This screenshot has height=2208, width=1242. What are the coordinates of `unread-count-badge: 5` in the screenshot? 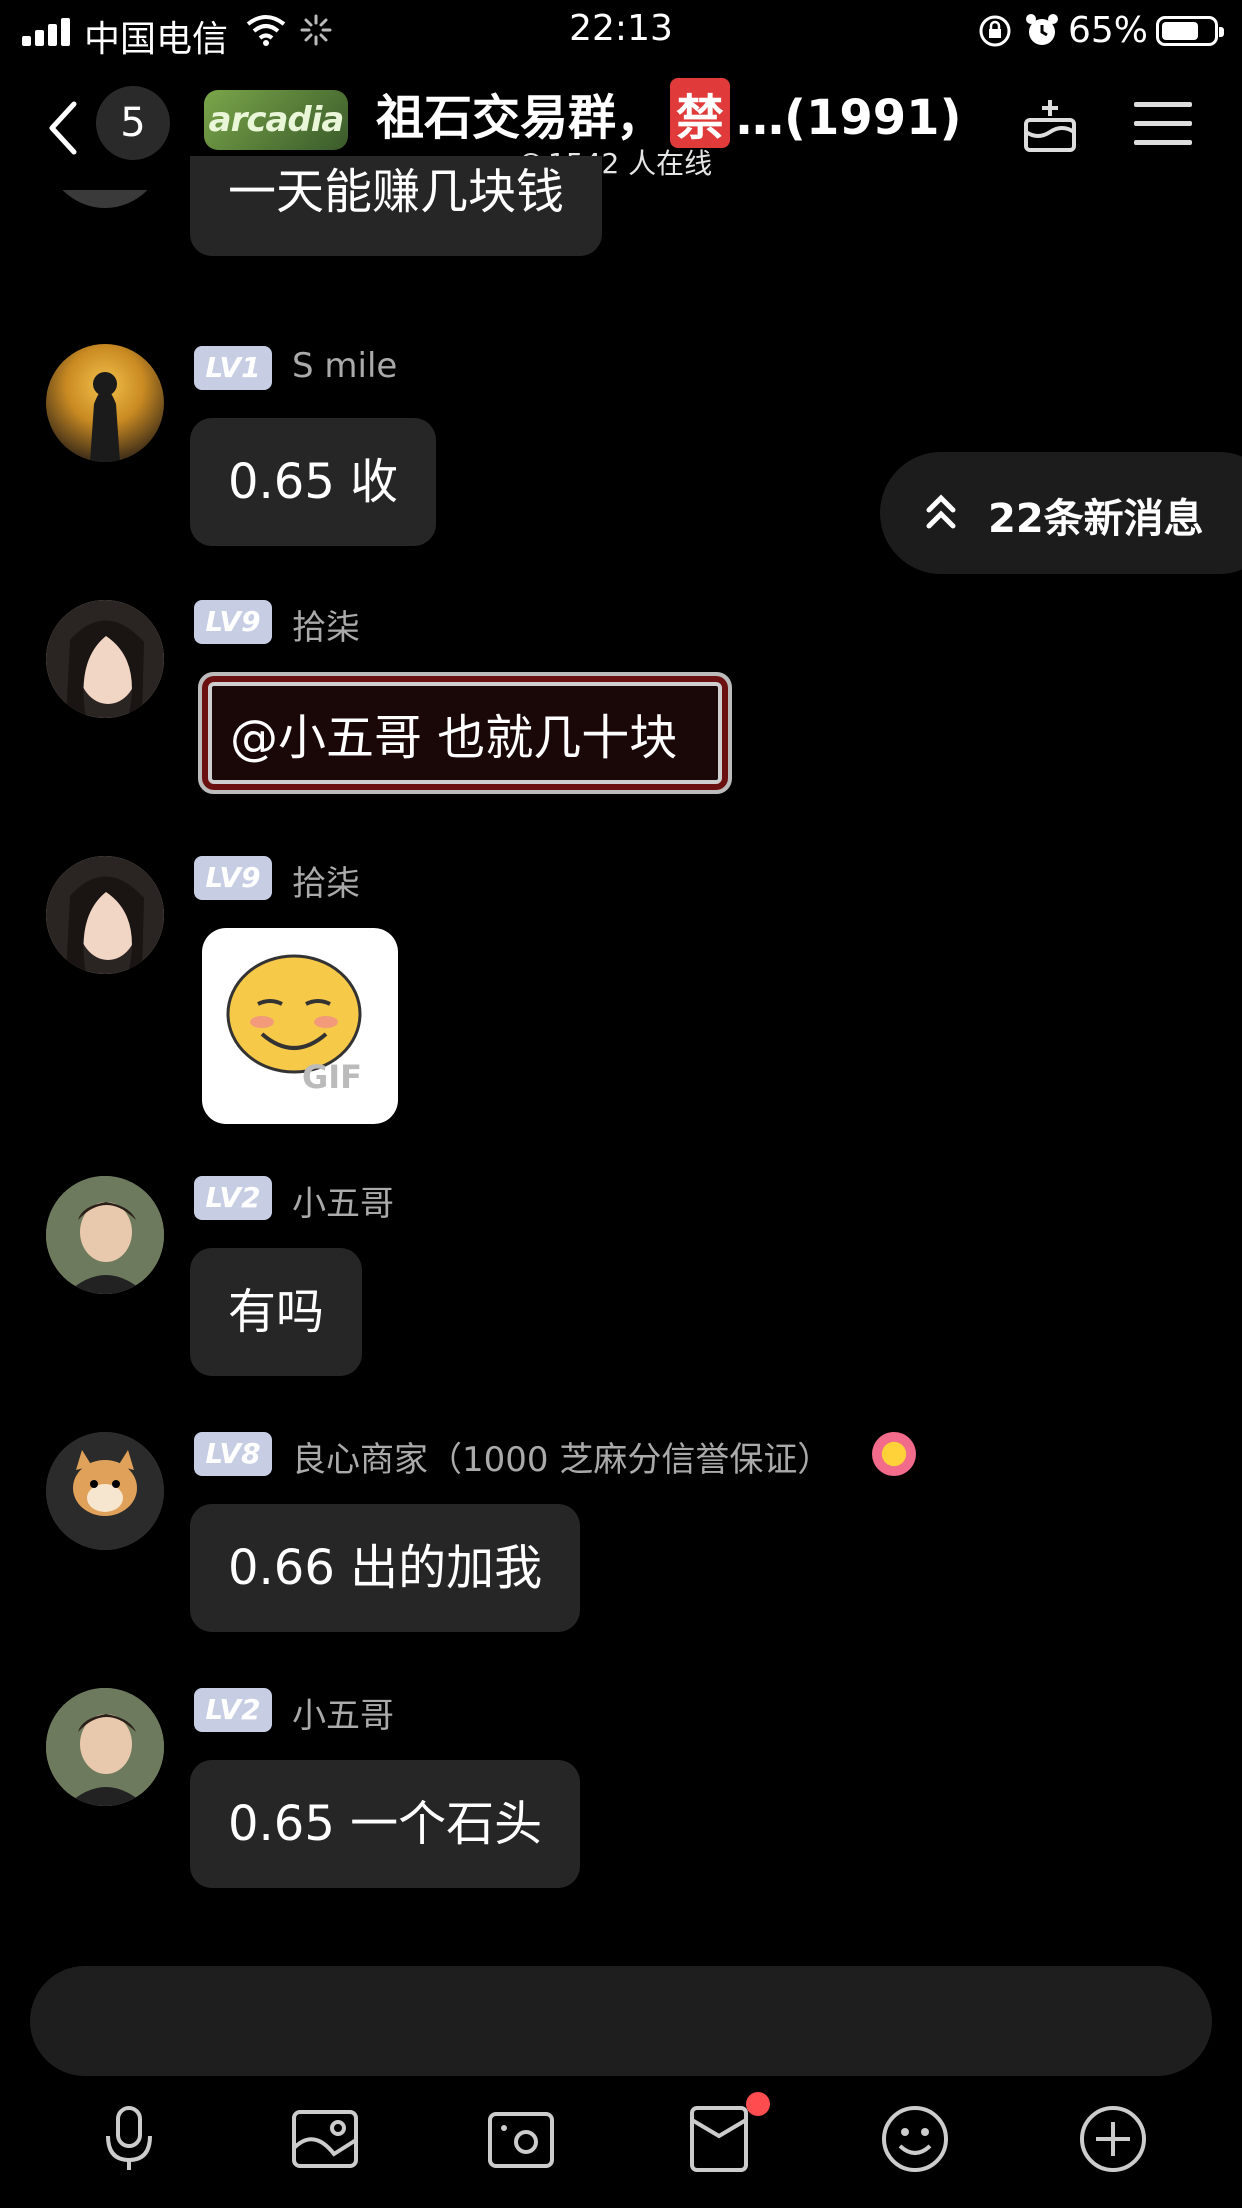 It's located at (133, 123).